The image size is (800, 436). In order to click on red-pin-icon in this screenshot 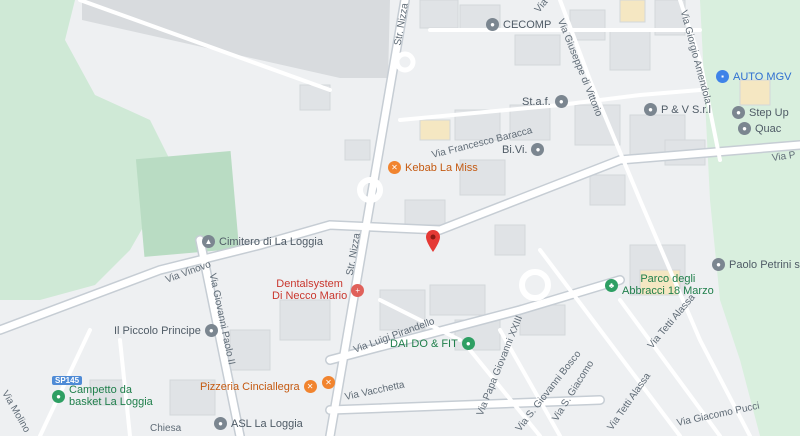, I will do `click(433, 241)`.